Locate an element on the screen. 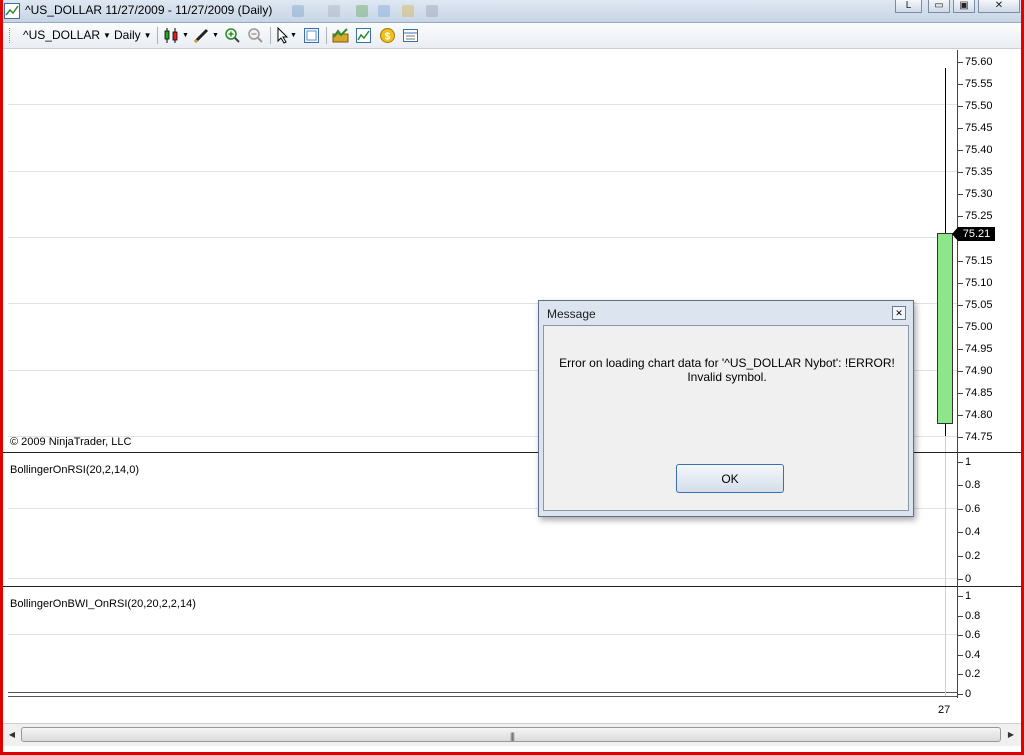  indicator-axis-line is located at coordinates (957, 642).